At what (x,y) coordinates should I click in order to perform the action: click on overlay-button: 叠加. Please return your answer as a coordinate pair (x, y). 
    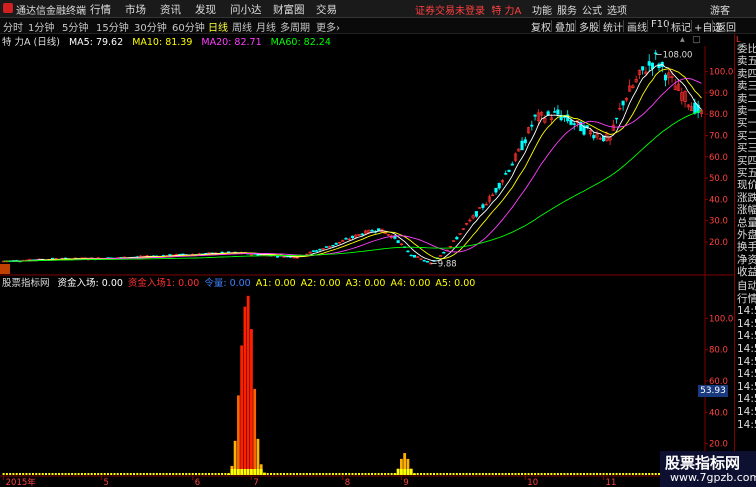
    Looking at the image, I should click on (565, 26).